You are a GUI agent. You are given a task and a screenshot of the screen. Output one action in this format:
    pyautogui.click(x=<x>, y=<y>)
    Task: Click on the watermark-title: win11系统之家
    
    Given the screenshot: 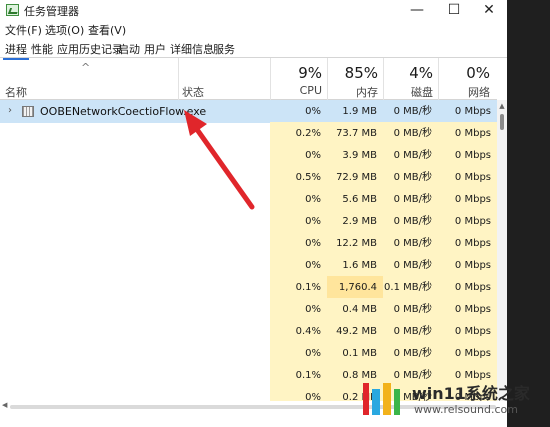 What is the action you would take?
    pyautogui.click(x=471, y=393)
    